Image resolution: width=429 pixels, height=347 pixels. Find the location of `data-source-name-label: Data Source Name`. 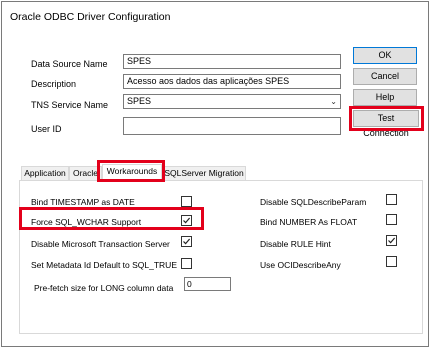

data-source-name-label: Data Source Name is located at coordinates (69, 64).